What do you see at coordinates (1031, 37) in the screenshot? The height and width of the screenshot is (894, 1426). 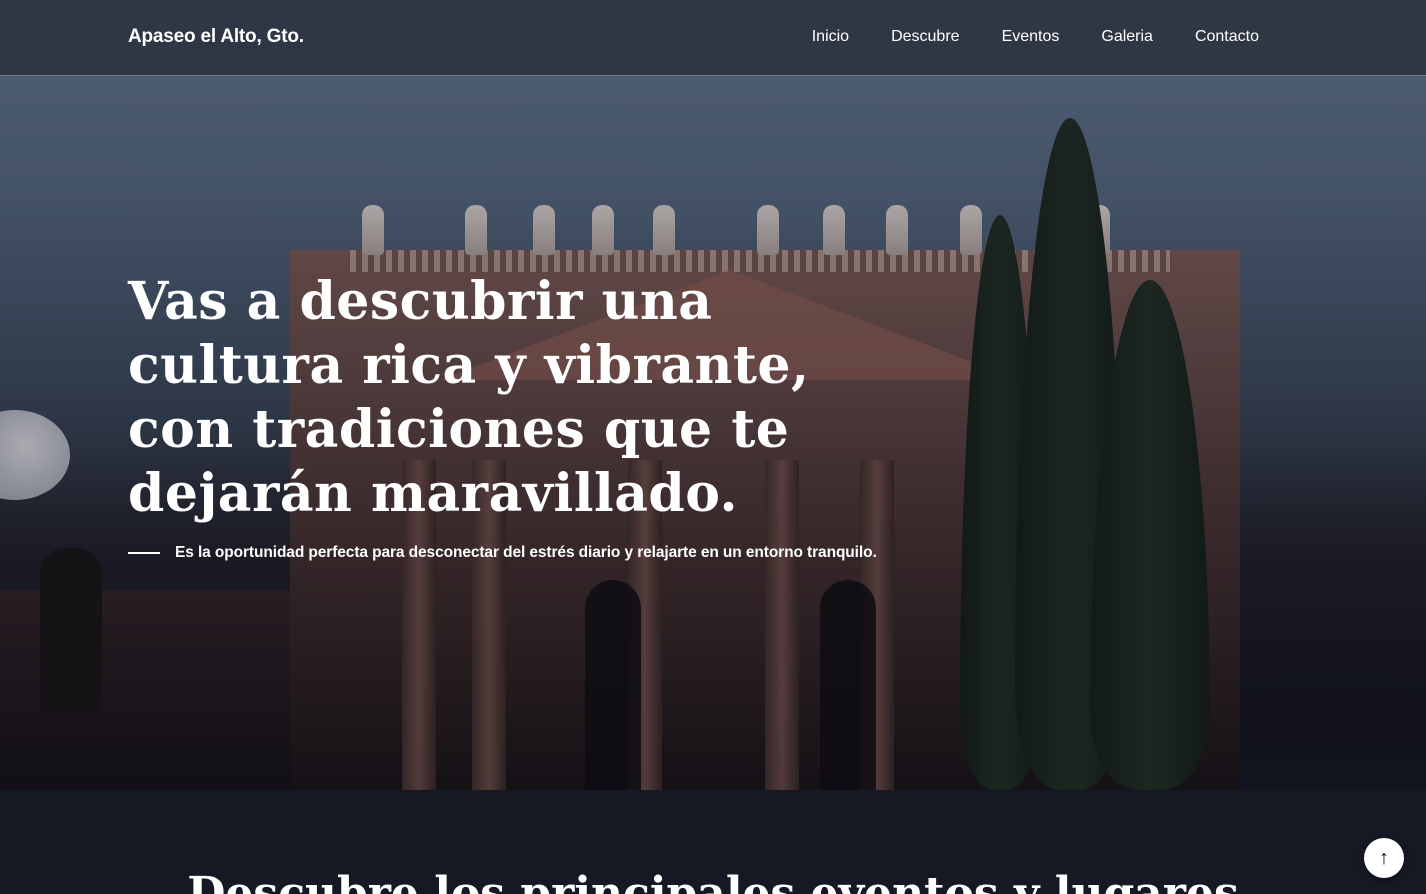 I see `nav-link-eventos: Eventos` at bounding box center [1031, 37].